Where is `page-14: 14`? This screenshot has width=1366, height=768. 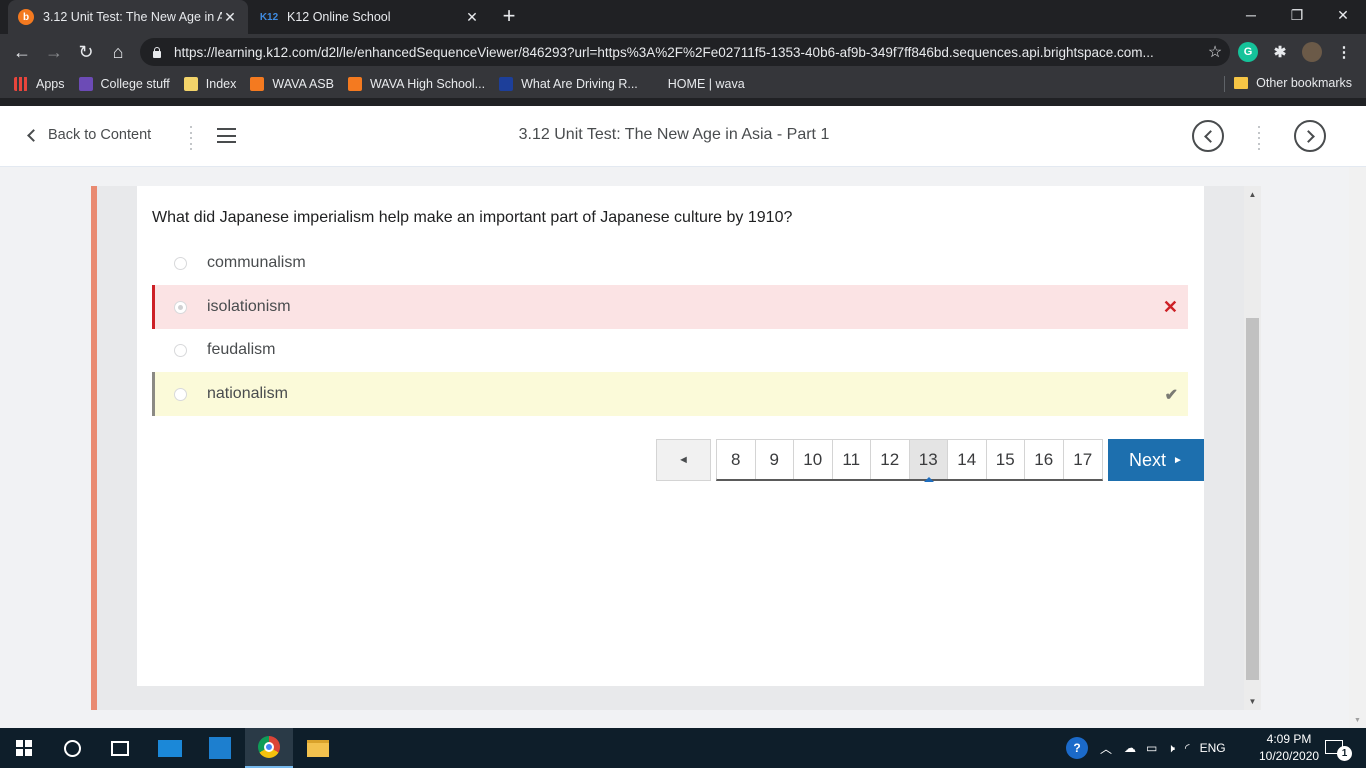 page-14: 14 is located at coordinates (967, 459).